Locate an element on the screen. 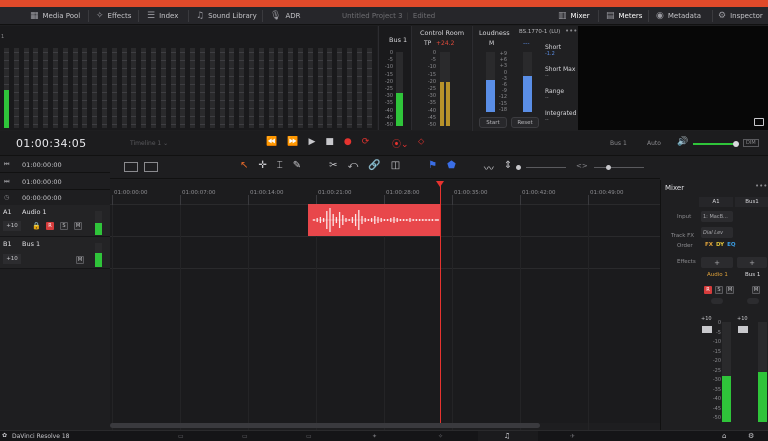 This screenshot has width=768, height=441. range-icon: ✛ is located at coordinates (262, 167).